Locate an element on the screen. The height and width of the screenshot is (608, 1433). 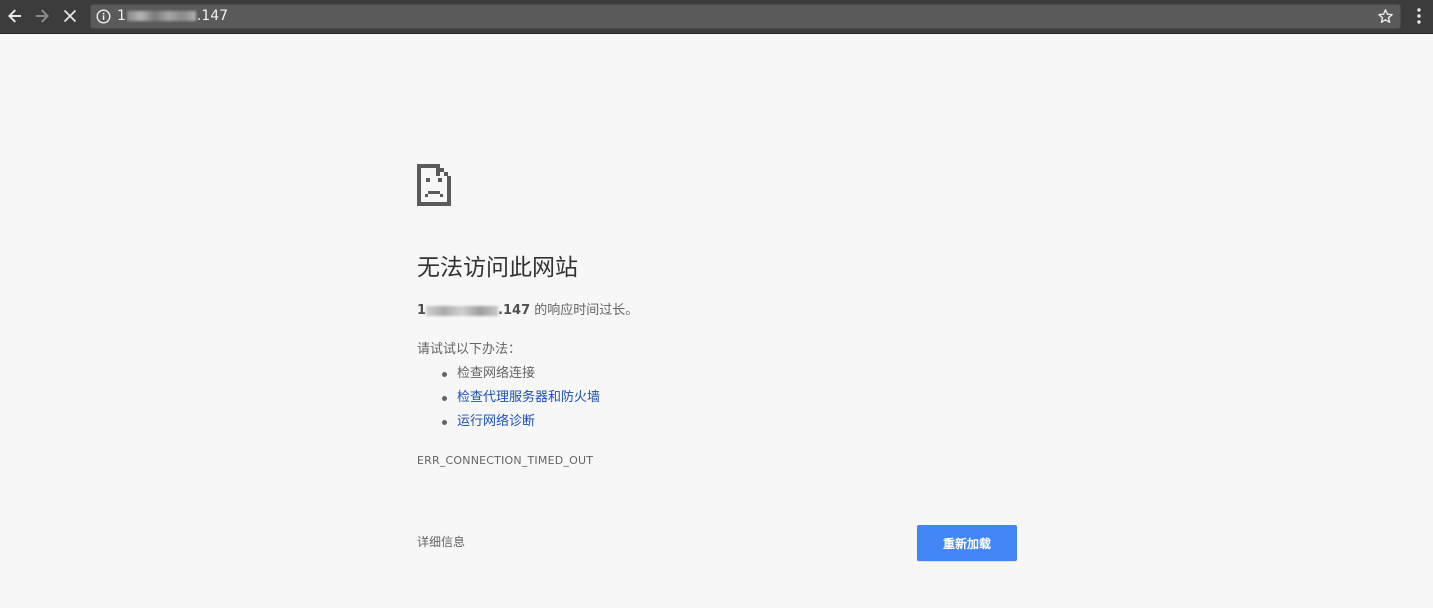
details-button: 详细信息 is located at coordinates (441, 542).